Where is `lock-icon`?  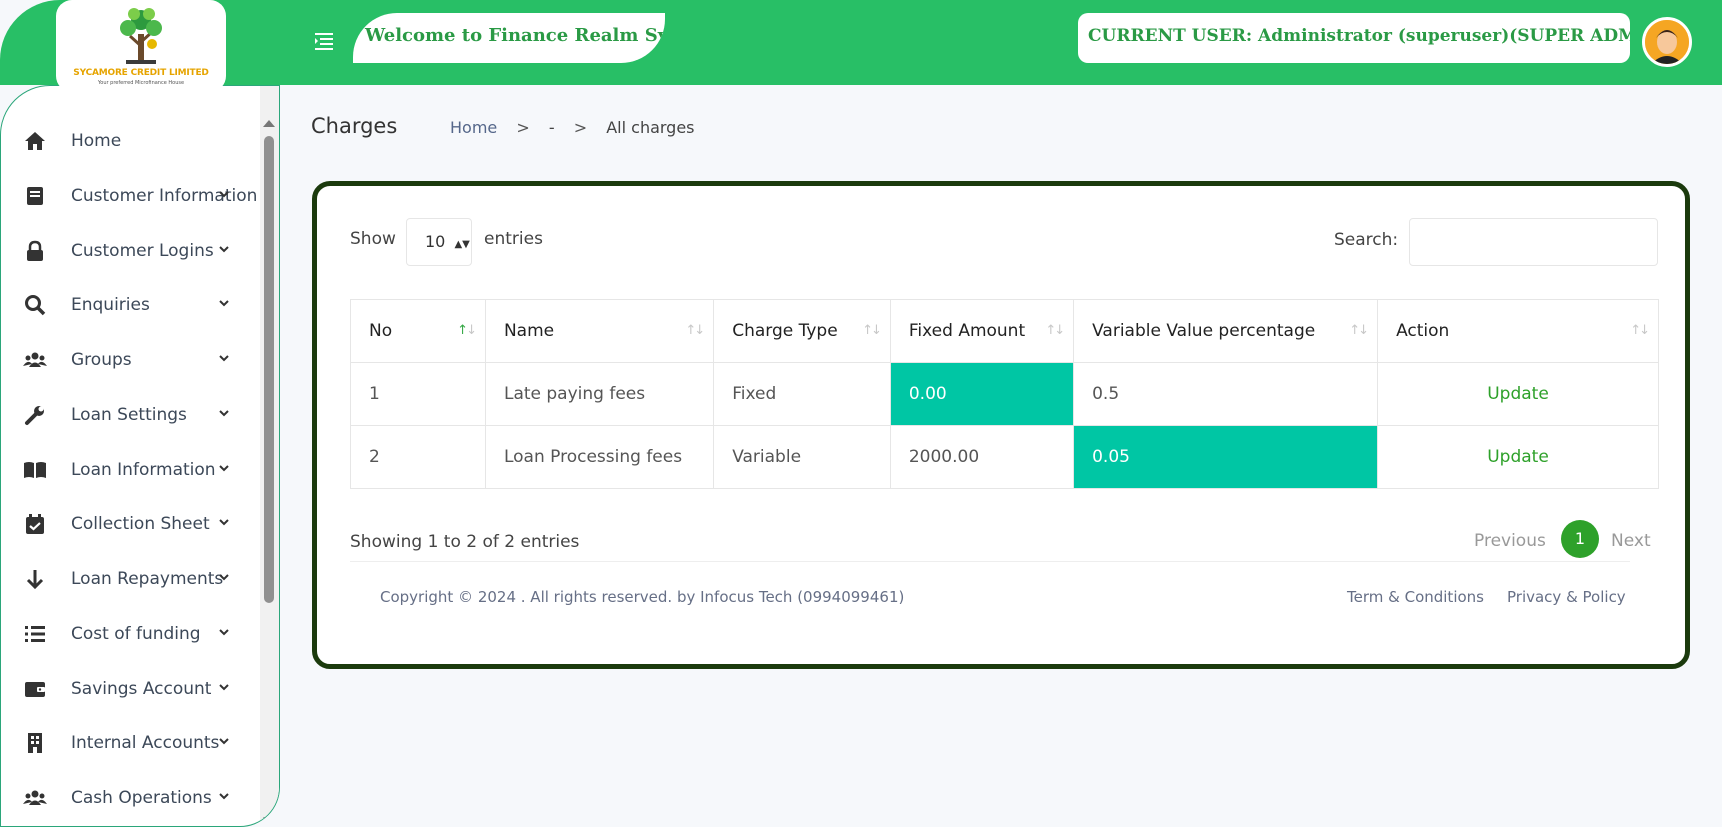
lock-icon is located at coordinates (35, 250).